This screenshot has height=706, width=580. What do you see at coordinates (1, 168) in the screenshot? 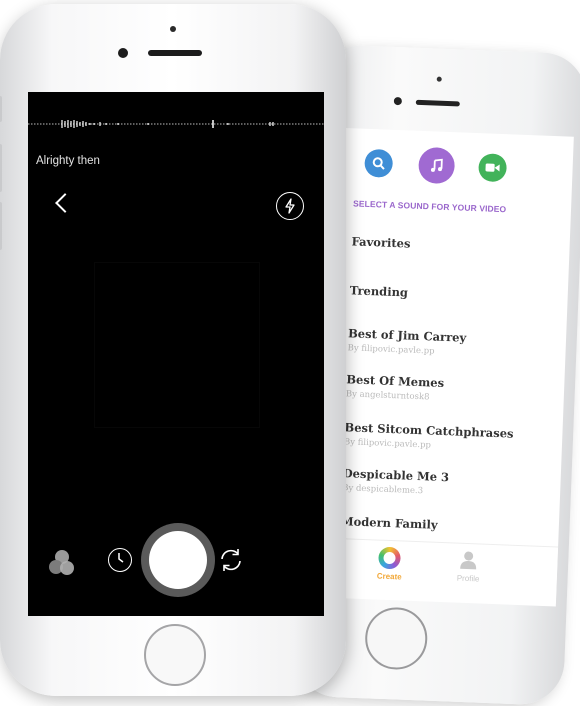
I see `volume-up-button` at bounding box center [1, 168].